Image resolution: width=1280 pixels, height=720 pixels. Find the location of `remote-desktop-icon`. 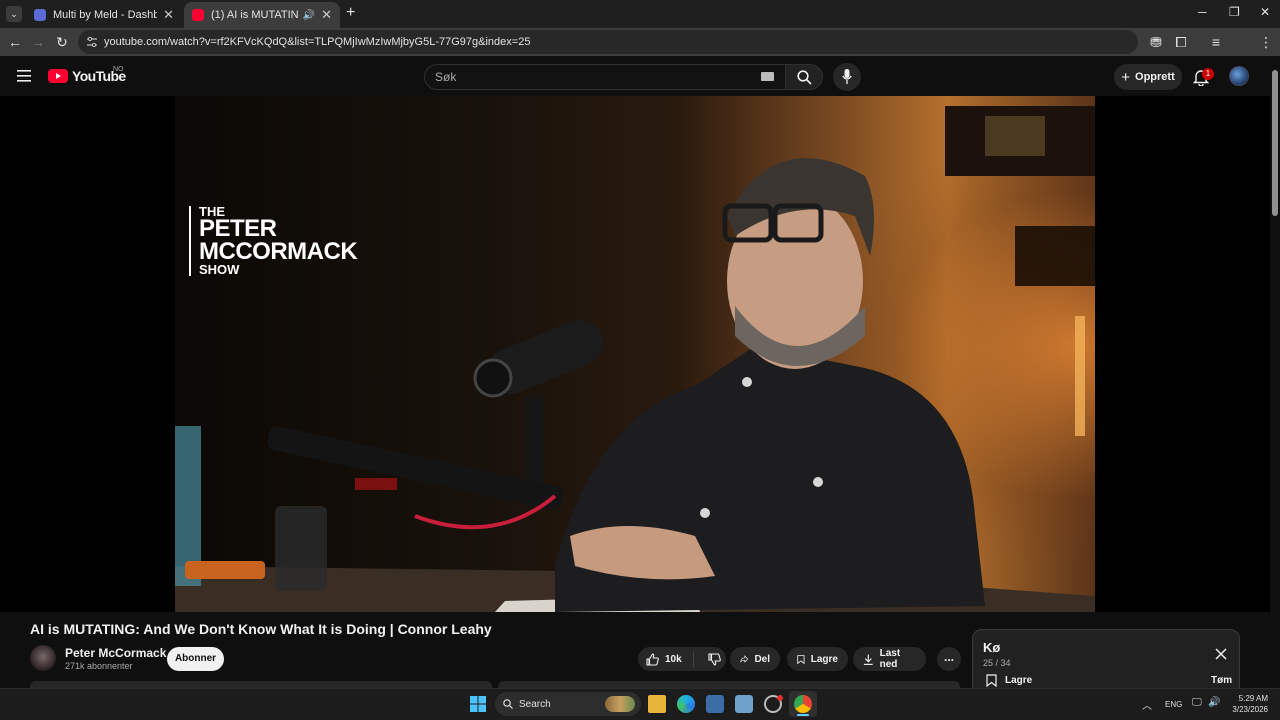

remote-desktop-icon is located at coordinates (715, 704).